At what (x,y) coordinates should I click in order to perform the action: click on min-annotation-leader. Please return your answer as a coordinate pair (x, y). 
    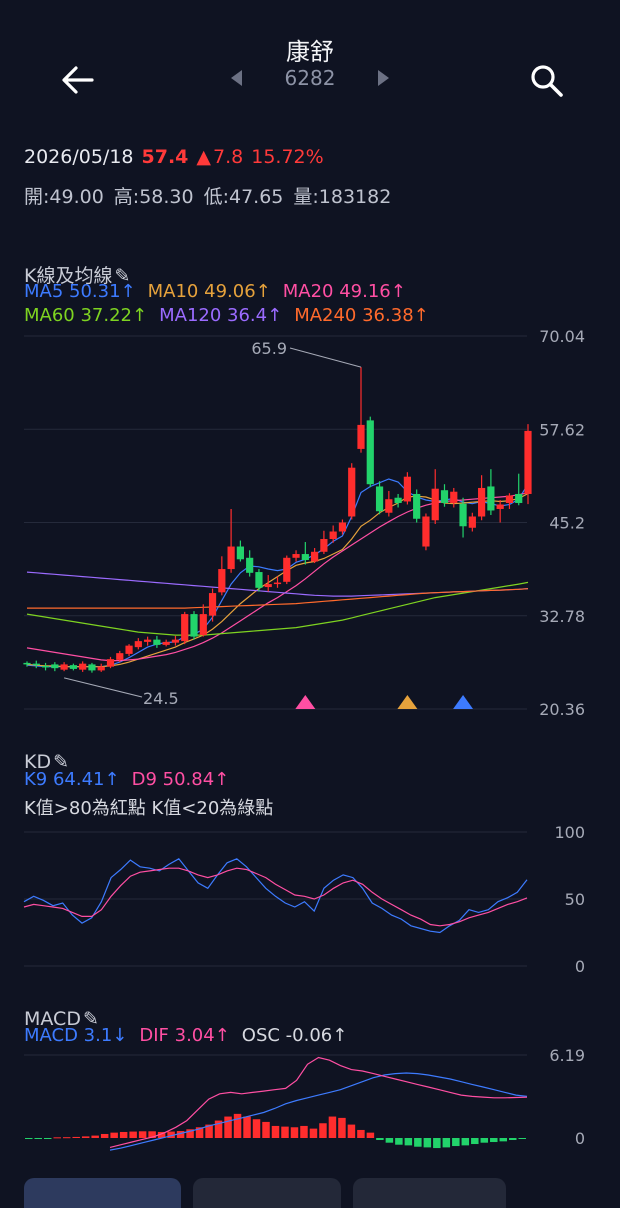
    Looking at the image, I should click on (103, 687).